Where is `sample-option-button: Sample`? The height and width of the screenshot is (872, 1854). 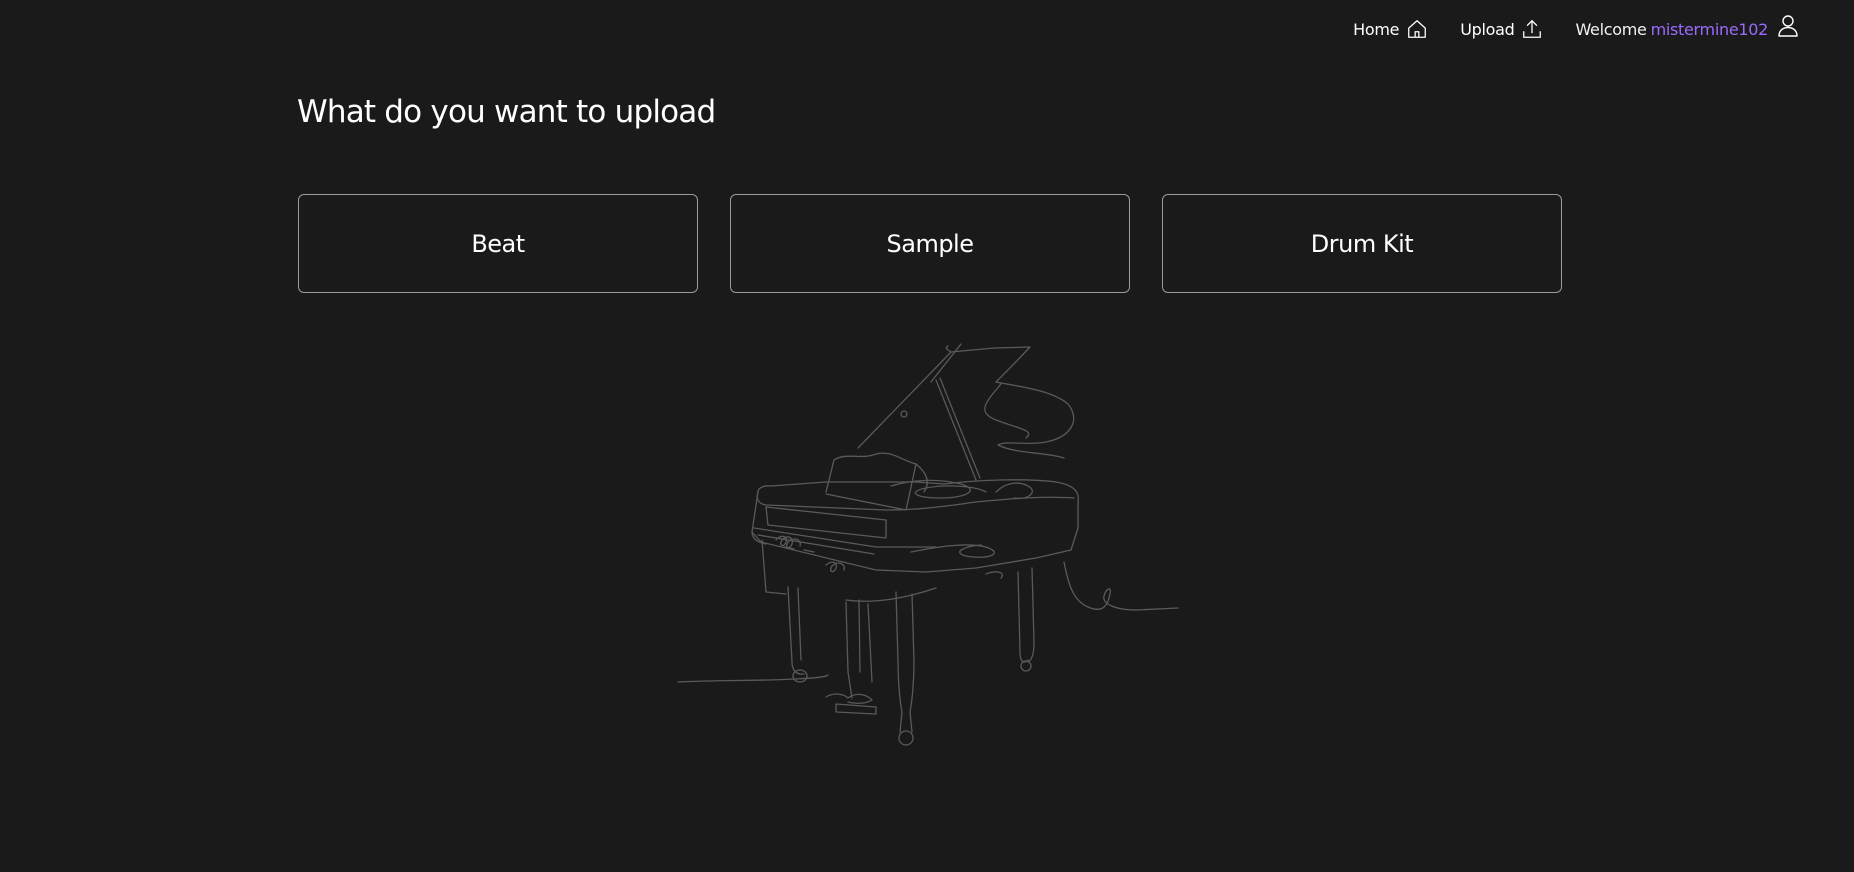
sample-option-button: Sample is located at coordinates (930, 243).